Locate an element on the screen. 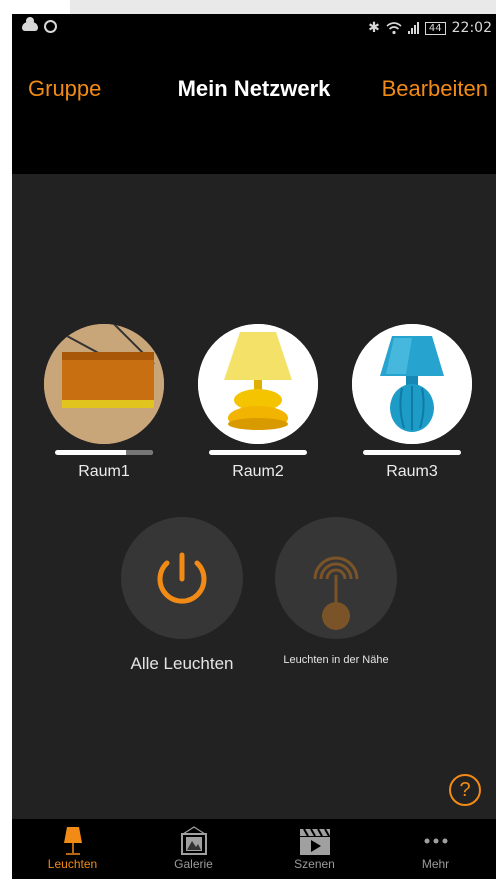  help-symbol: ? is located at coordinates (465, 790).